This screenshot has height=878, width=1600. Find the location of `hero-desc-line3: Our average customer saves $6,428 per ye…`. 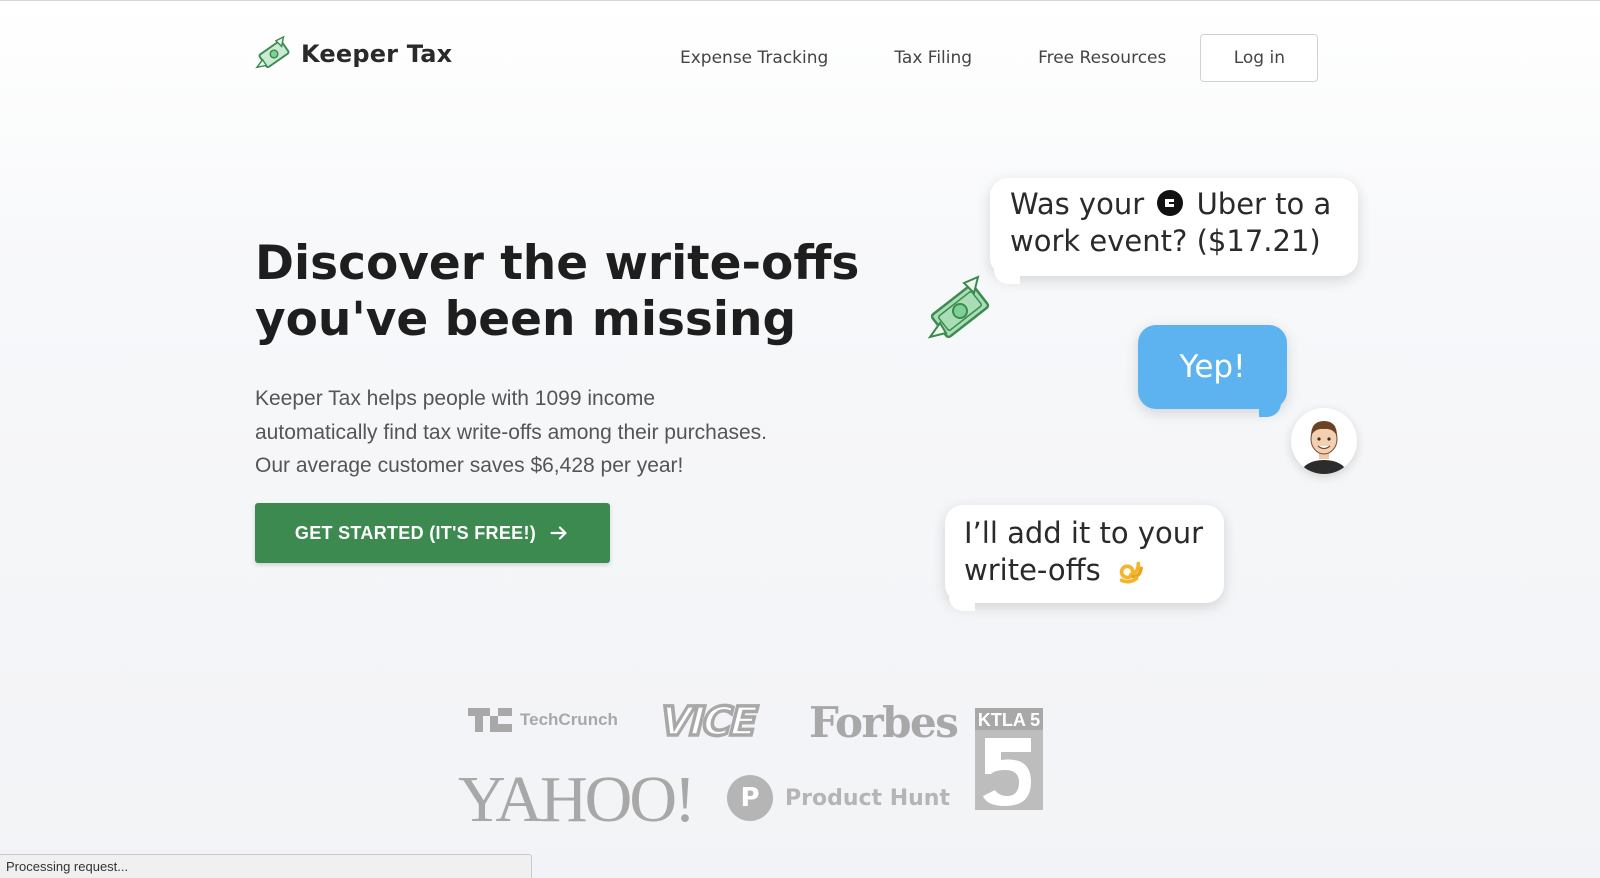

hero-desc-line3: Our average customer saves $6,428 per ye… is located at coordinates (469, 465).